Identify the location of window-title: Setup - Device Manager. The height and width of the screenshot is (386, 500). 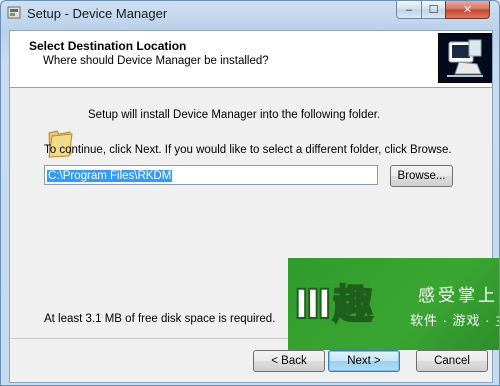
(97, 13).